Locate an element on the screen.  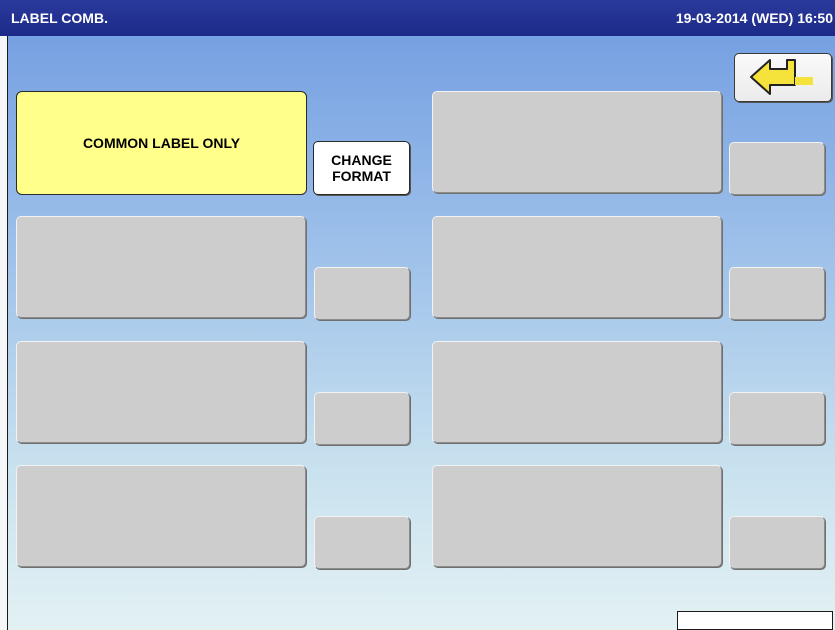
change-format-button: CHANGE FORMAT is located at coordinates (361, 168).